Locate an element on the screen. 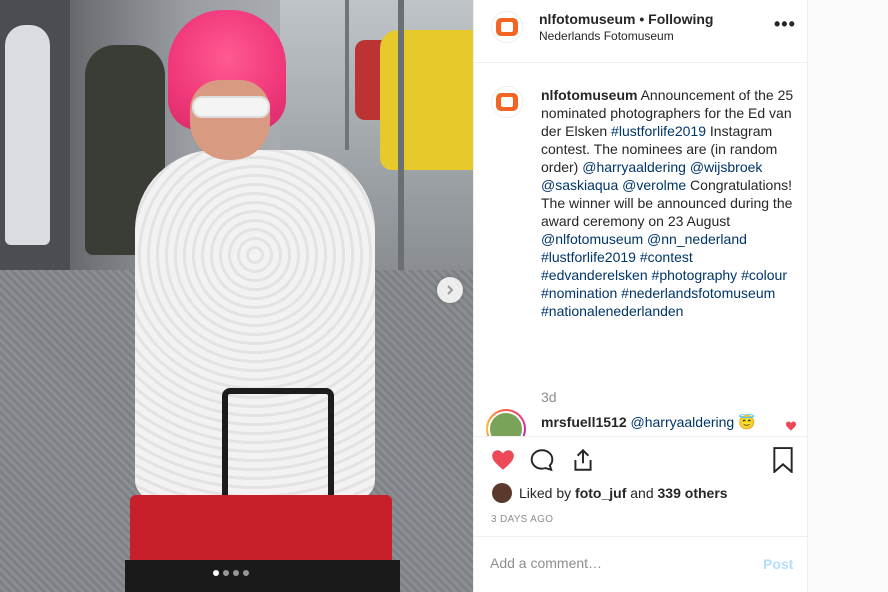 This screenshot has height=592, width=888. liked-by-and: and is located at coordinates (642, 493).